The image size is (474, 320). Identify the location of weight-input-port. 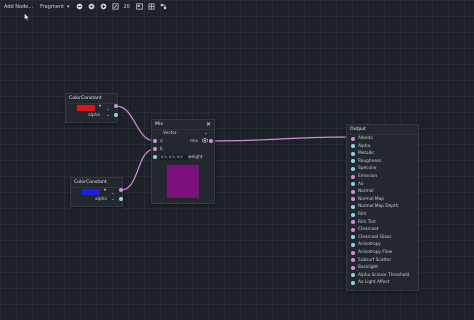
(155, 157).